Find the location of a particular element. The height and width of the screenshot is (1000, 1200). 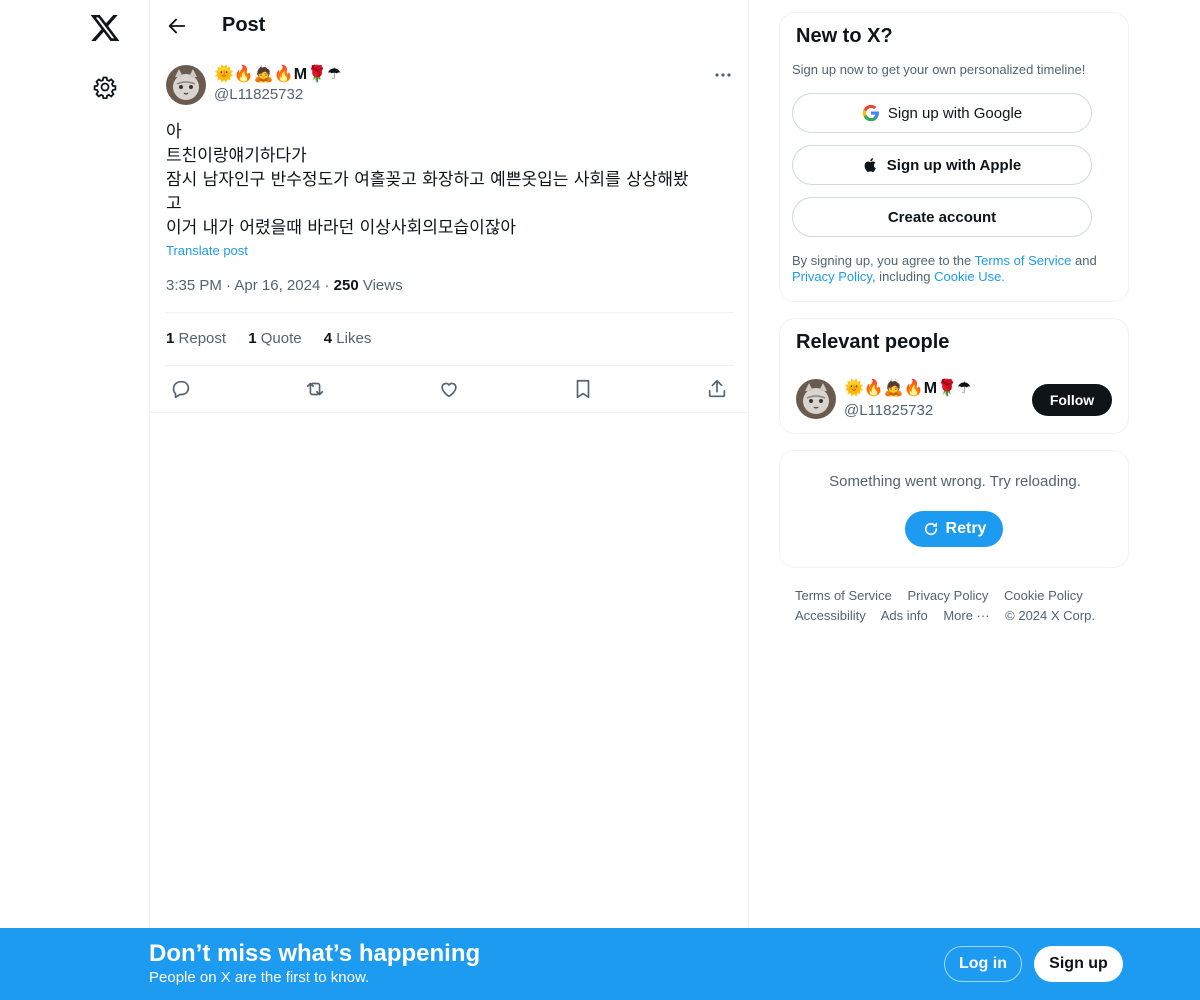

sign-up-apple-button: Sign up with Apple is located at coordinates (942, 165).